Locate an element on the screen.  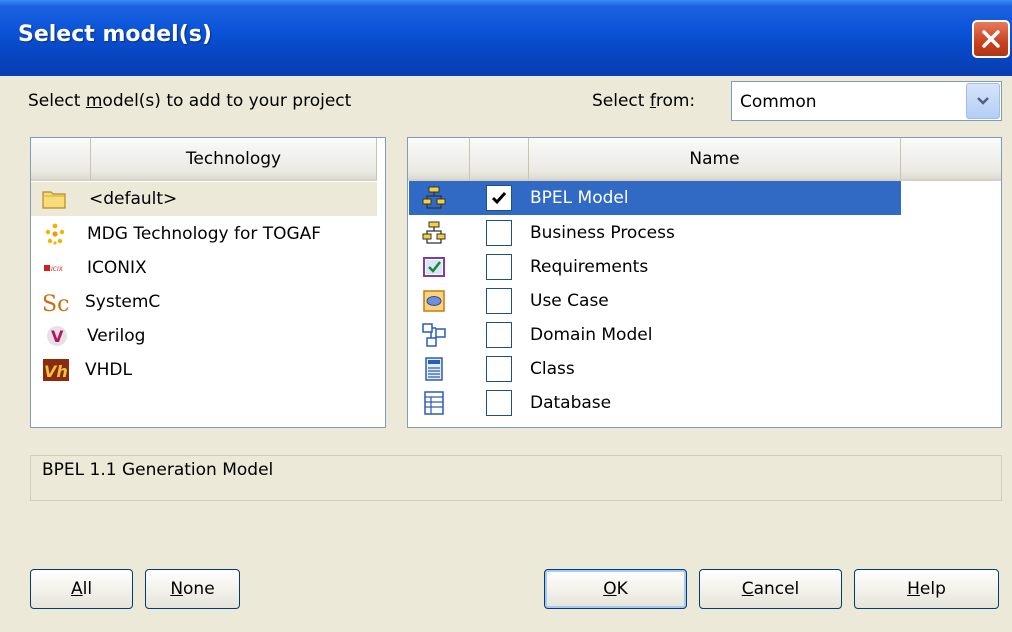
database-icon is located at coordinates (434, 403).